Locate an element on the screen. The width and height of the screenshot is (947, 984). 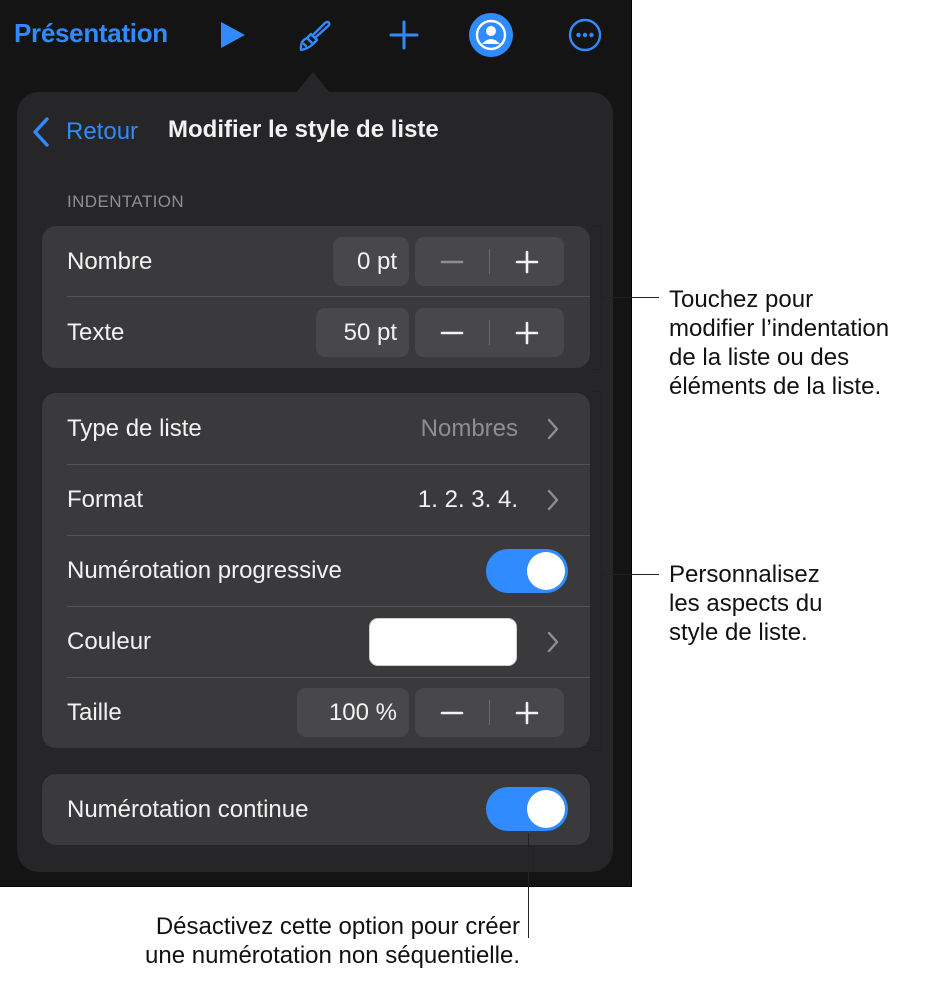
indentation-group: Nombre 0 pt Texte 50 pt is located at coordinates (316, 297).